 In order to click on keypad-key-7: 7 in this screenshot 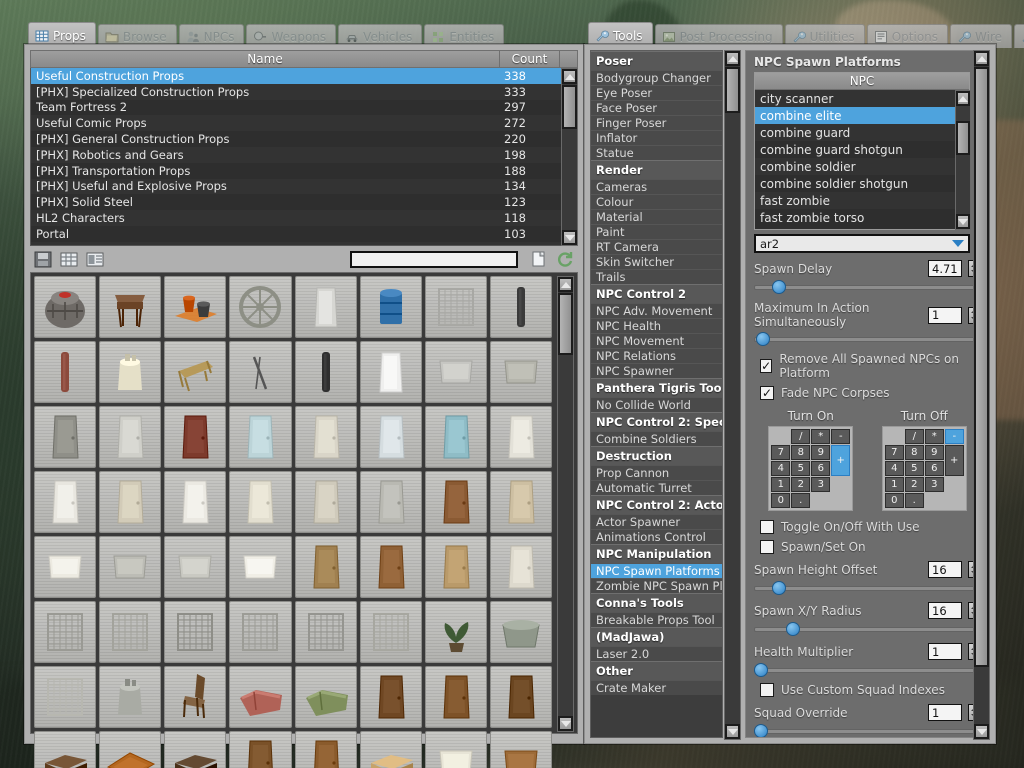, I will do `click(894, 452)`.